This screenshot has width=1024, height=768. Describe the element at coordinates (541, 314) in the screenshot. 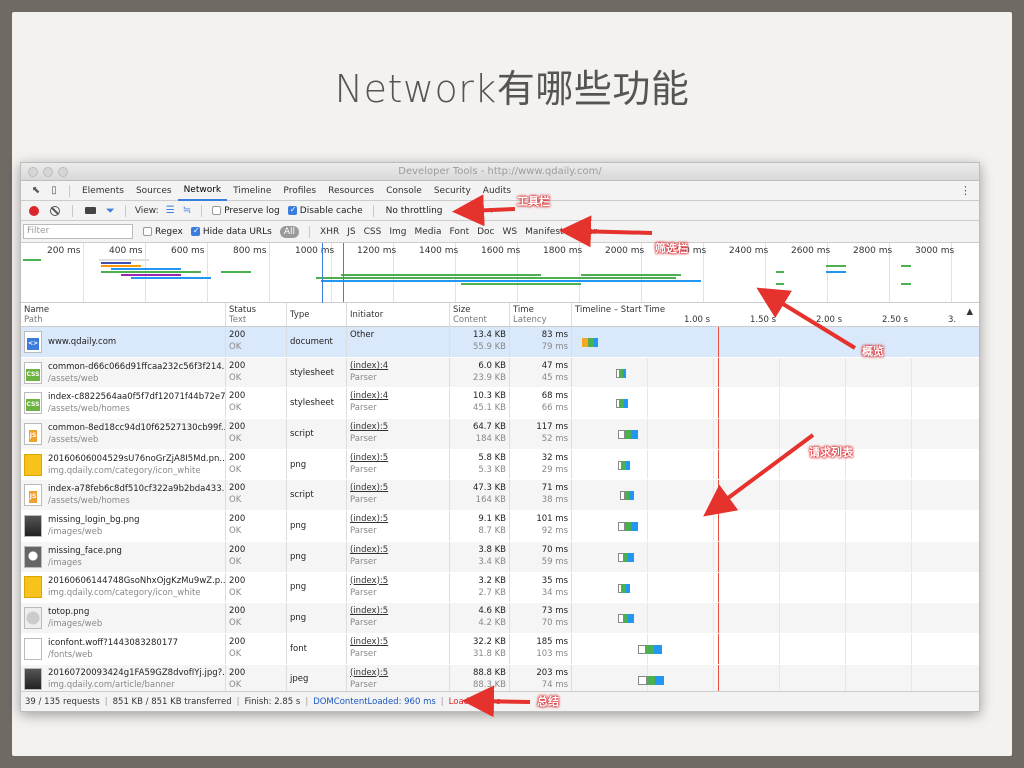

I see `col-time: Time Latency` at that location.